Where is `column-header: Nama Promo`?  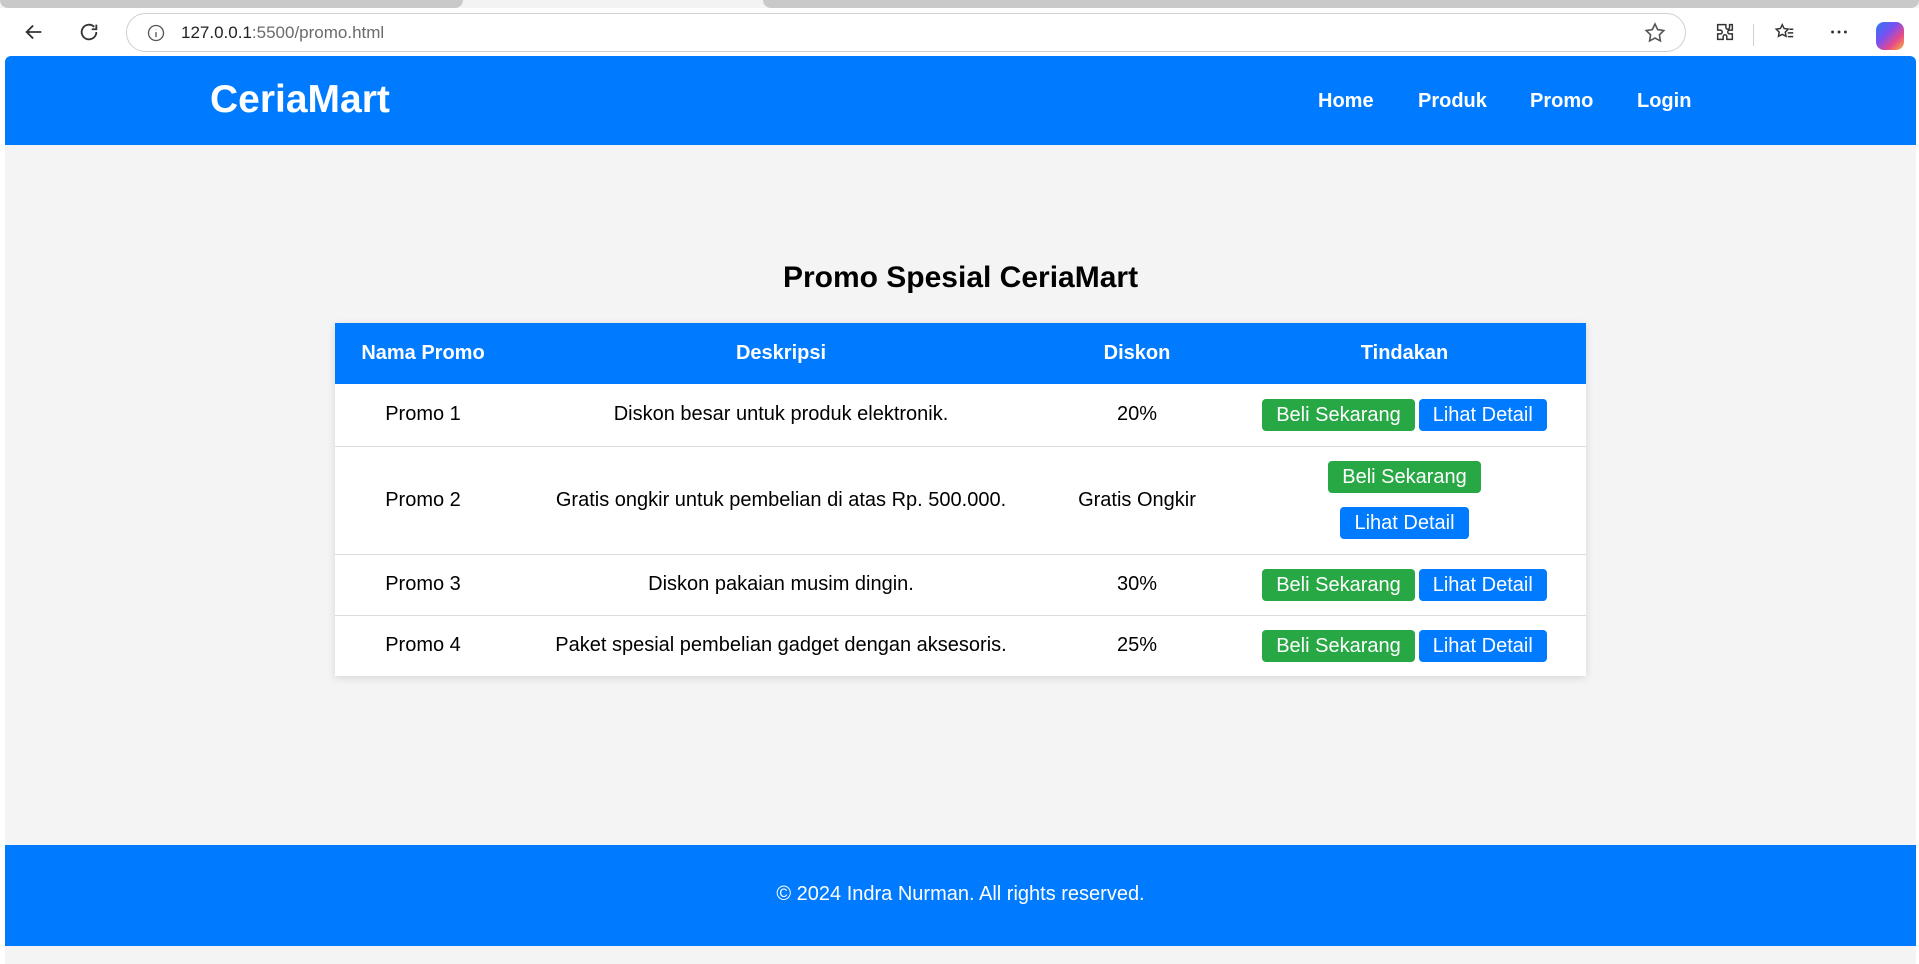
column-header: Nama Promo is located at coordinates (423, 353).